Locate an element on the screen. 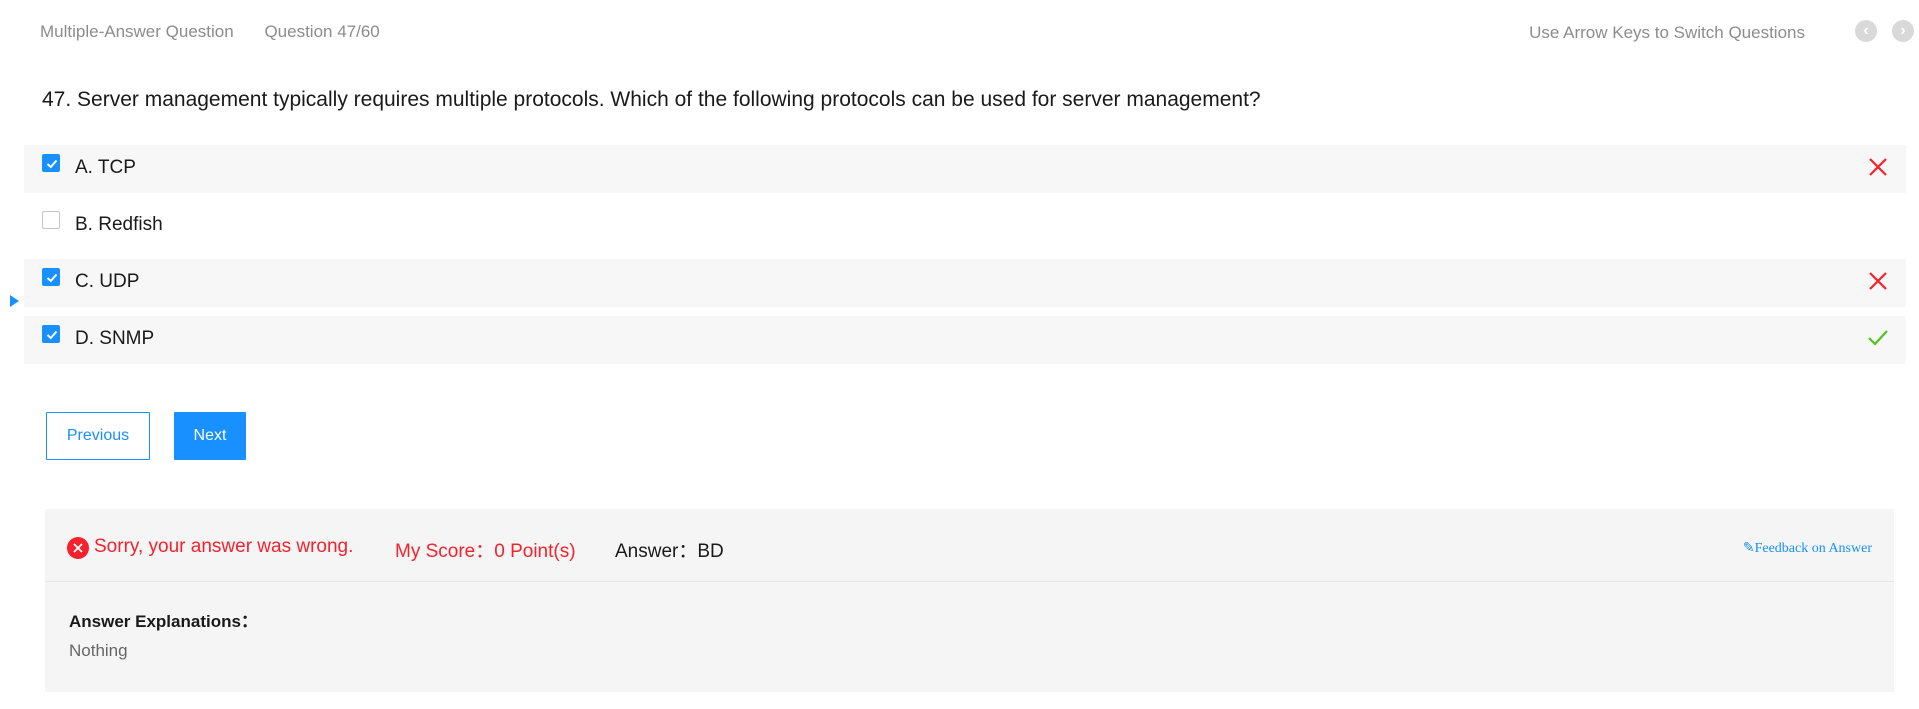 This screenshot has height=709, width=1919. feedback-link: ✎Feedback on Answer is located at coordinates (1807, 548).